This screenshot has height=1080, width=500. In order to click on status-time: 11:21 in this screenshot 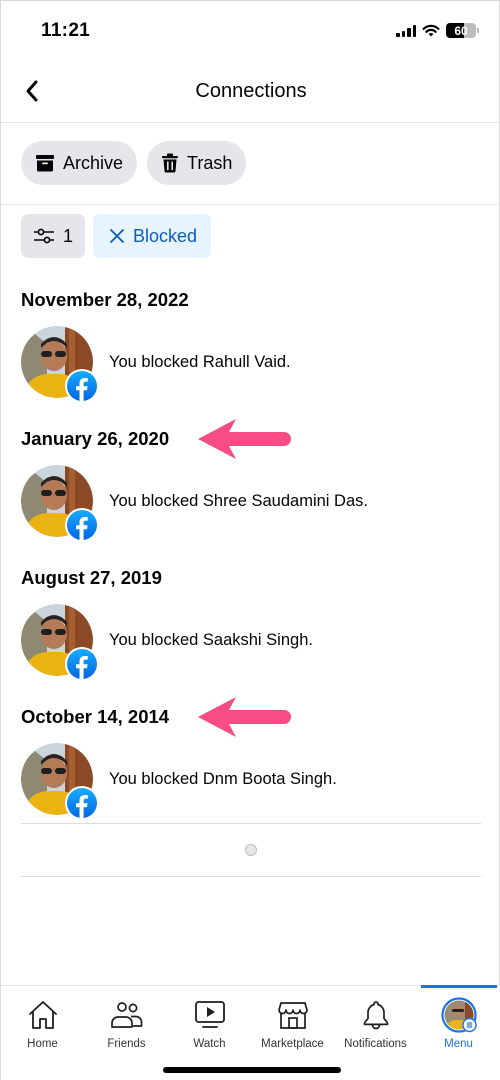, I will do `click(66, 30)`.